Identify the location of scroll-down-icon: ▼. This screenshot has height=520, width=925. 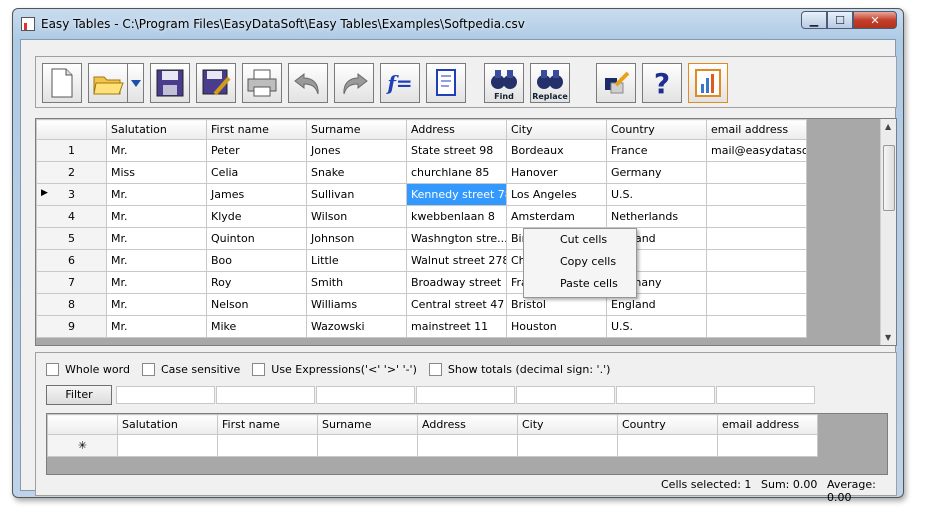
(888, 337).